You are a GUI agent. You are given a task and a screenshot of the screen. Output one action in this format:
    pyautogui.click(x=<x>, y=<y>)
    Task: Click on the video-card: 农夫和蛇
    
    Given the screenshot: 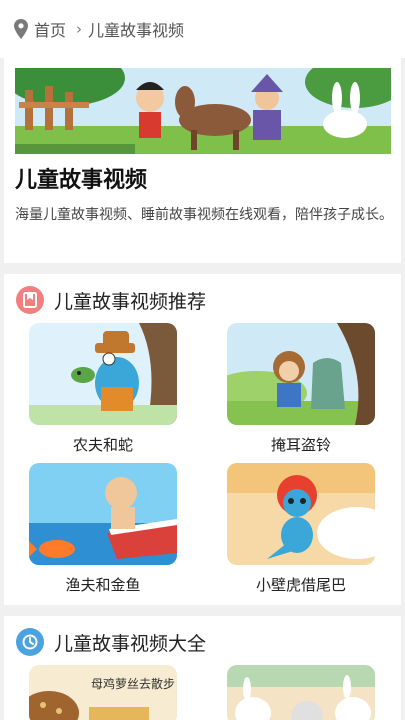 What is the action you would take?
    pyautogui.click(x=103, y=389)
    